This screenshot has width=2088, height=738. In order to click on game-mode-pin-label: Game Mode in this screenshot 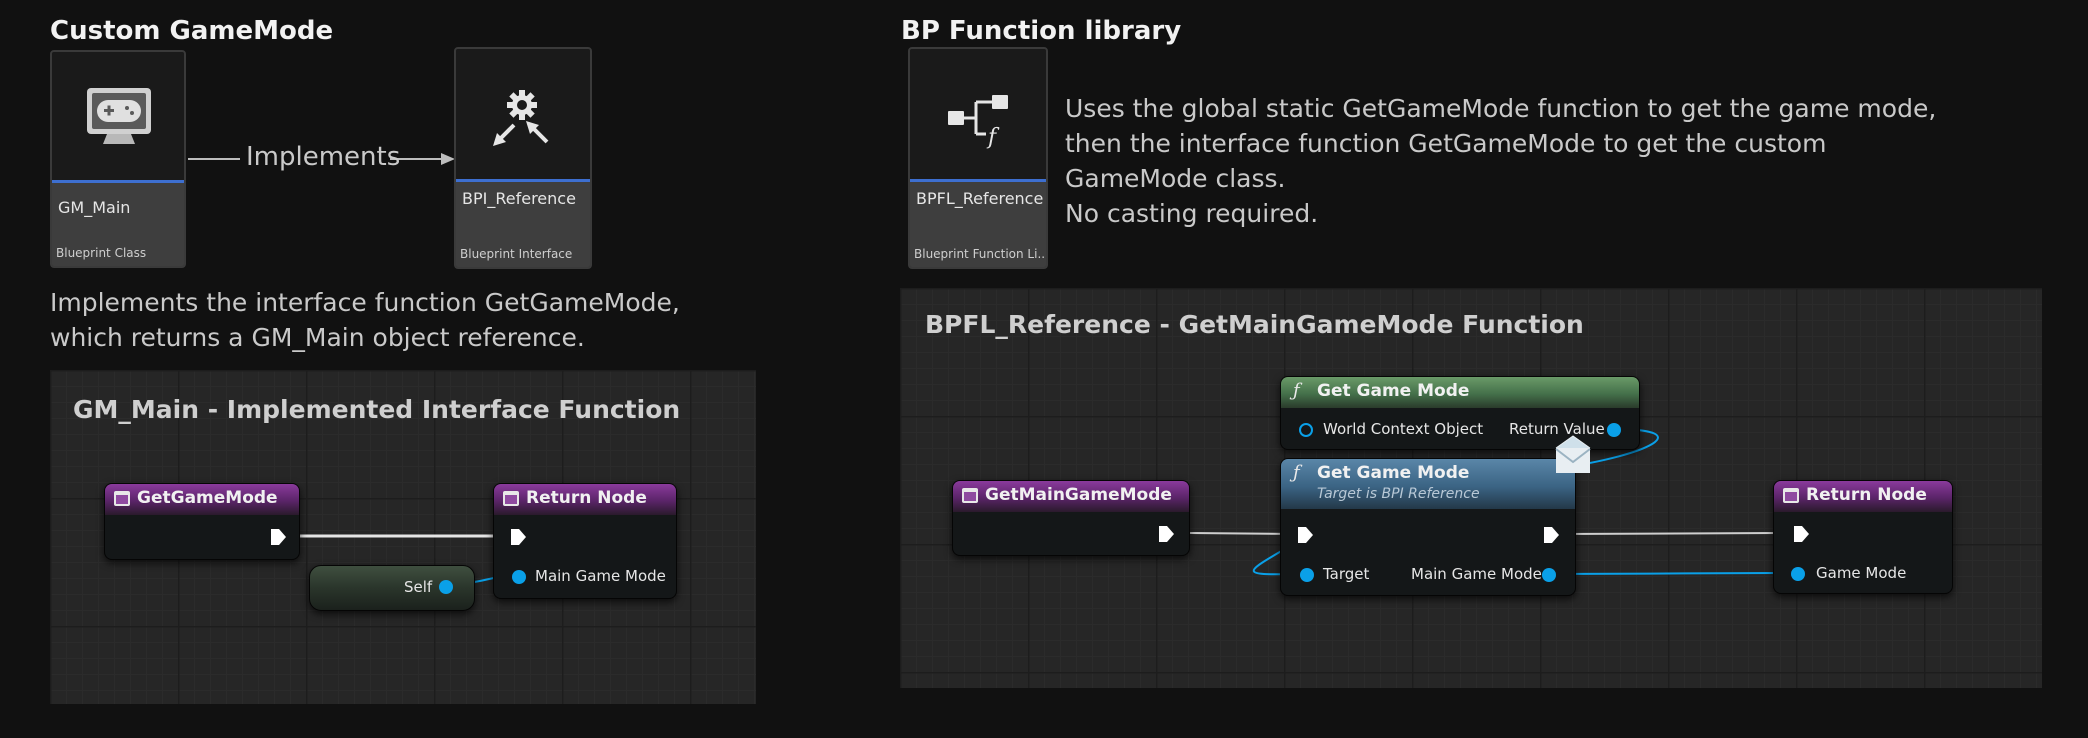, I will do `click(1861, 573)`.